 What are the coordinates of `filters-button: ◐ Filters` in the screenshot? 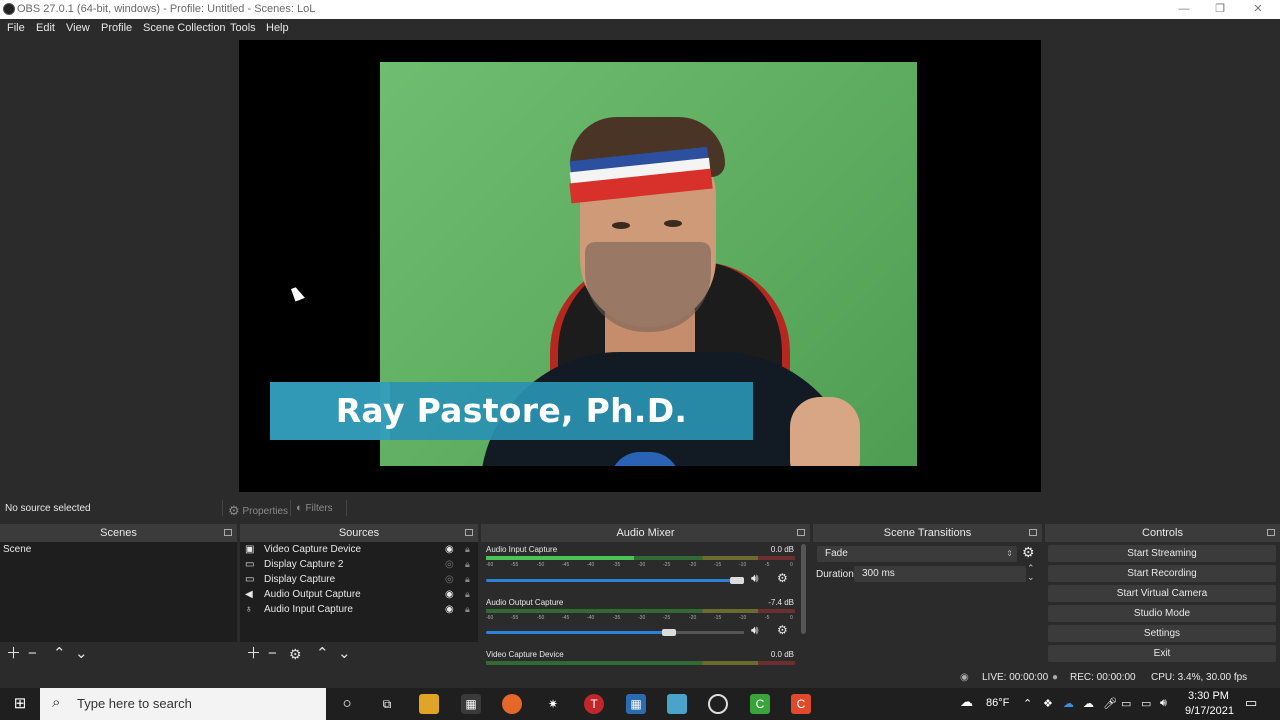 It's located at (314, 508).